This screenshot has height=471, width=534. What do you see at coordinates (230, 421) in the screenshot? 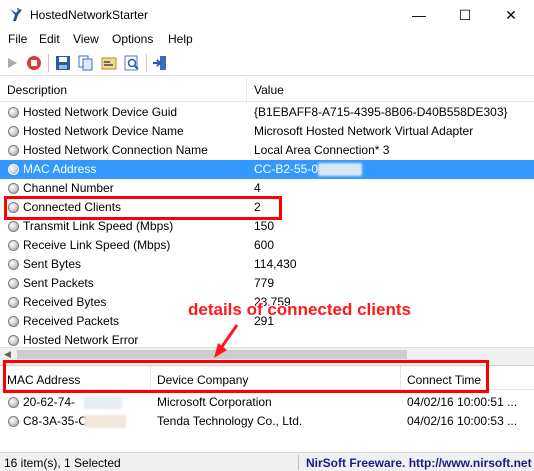
I see `client-company: Tenda Technology Co., Ltd.` at bounding box center [230, 421].